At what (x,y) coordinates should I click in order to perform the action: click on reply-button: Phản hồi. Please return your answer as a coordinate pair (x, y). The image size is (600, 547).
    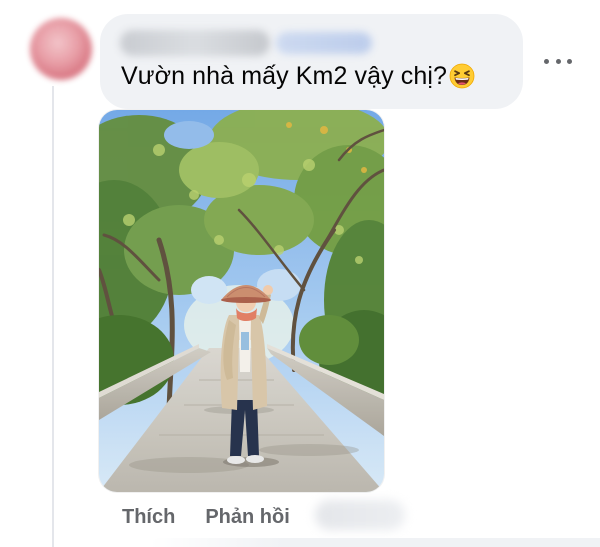
    Looking at the image, I should click on (247, 517).